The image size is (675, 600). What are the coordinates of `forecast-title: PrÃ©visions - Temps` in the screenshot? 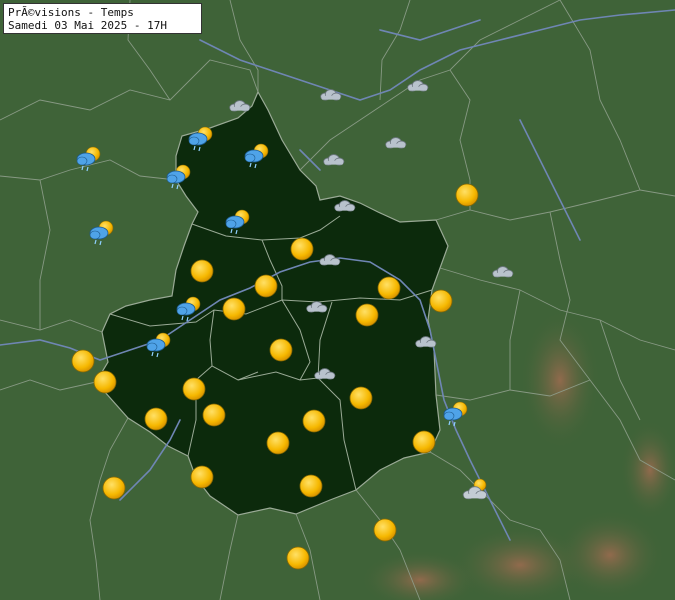 It's located at (71, 12).